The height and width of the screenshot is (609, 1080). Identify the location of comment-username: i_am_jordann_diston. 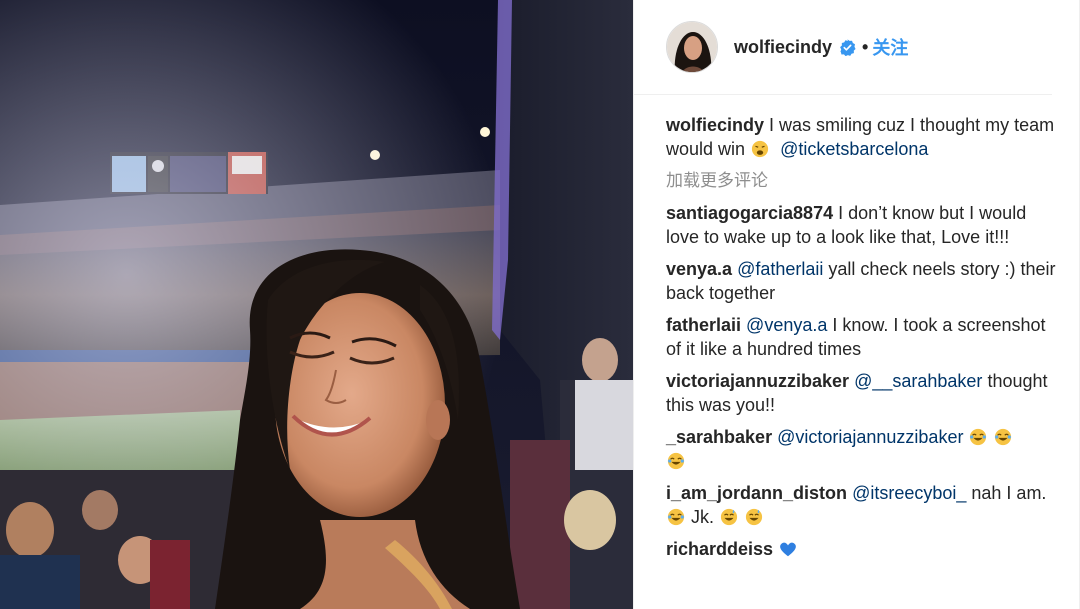
(756, 493).